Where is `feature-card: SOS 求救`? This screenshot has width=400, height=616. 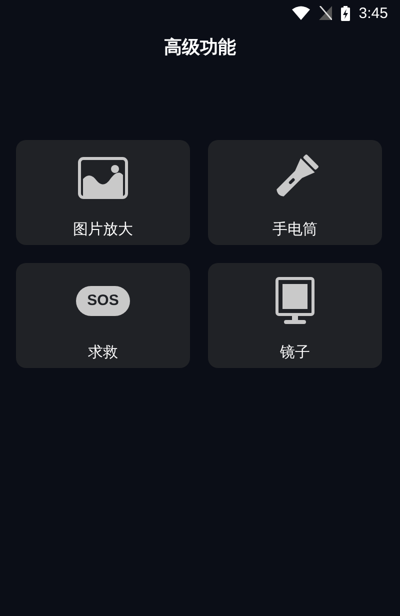 feature-card: SOS 求救 is located at coordinates (103, 315).